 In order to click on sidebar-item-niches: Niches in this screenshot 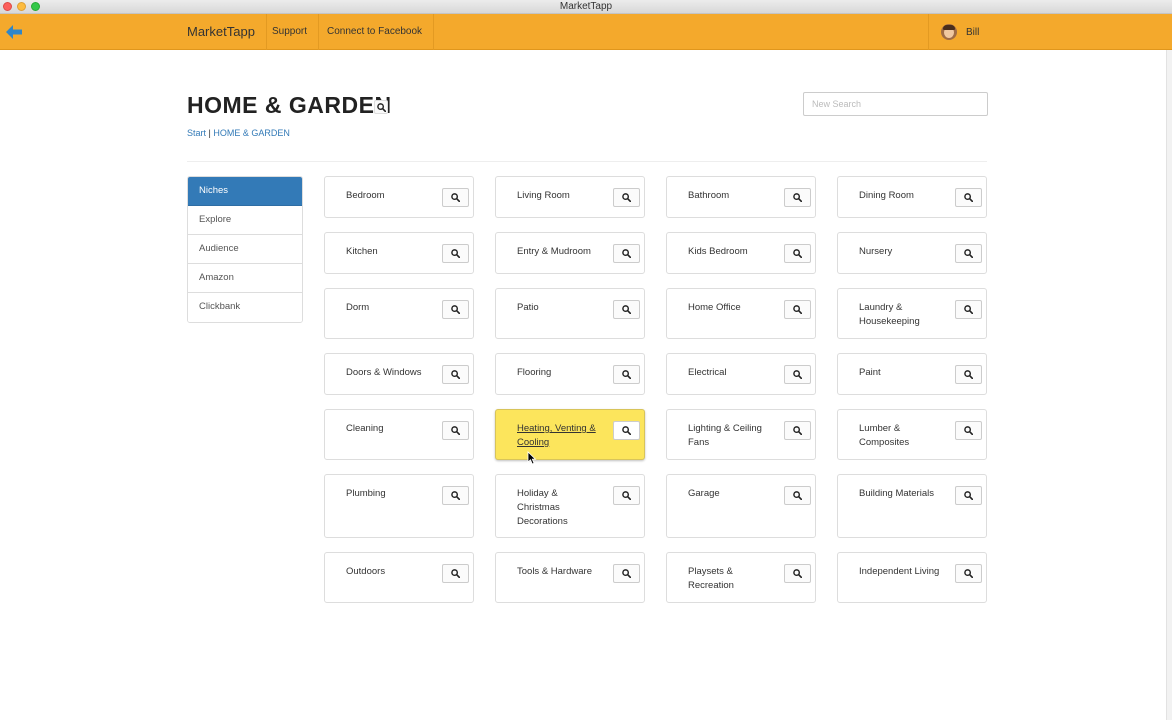, I will do `click(245, 191)`.